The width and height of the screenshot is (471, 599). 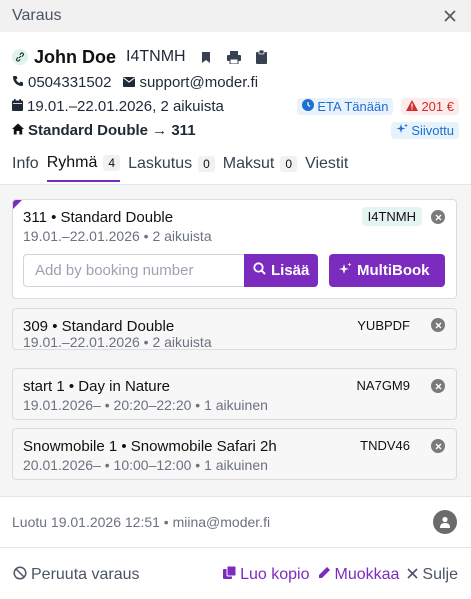 What do you see at coordinates (266, 574) in the screenshot?
I see `create-copy-button: Luo kopio` at bounding box center [266, 574].